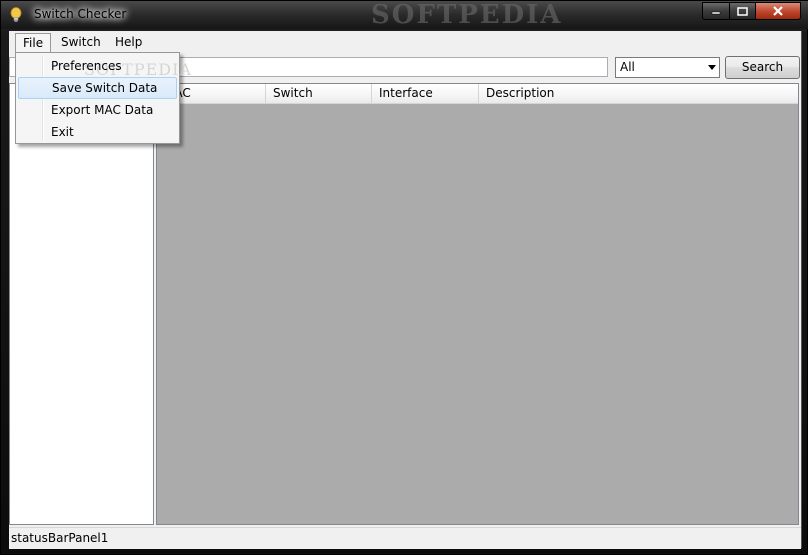  I want to click on minimize-button, so click(715, 11).